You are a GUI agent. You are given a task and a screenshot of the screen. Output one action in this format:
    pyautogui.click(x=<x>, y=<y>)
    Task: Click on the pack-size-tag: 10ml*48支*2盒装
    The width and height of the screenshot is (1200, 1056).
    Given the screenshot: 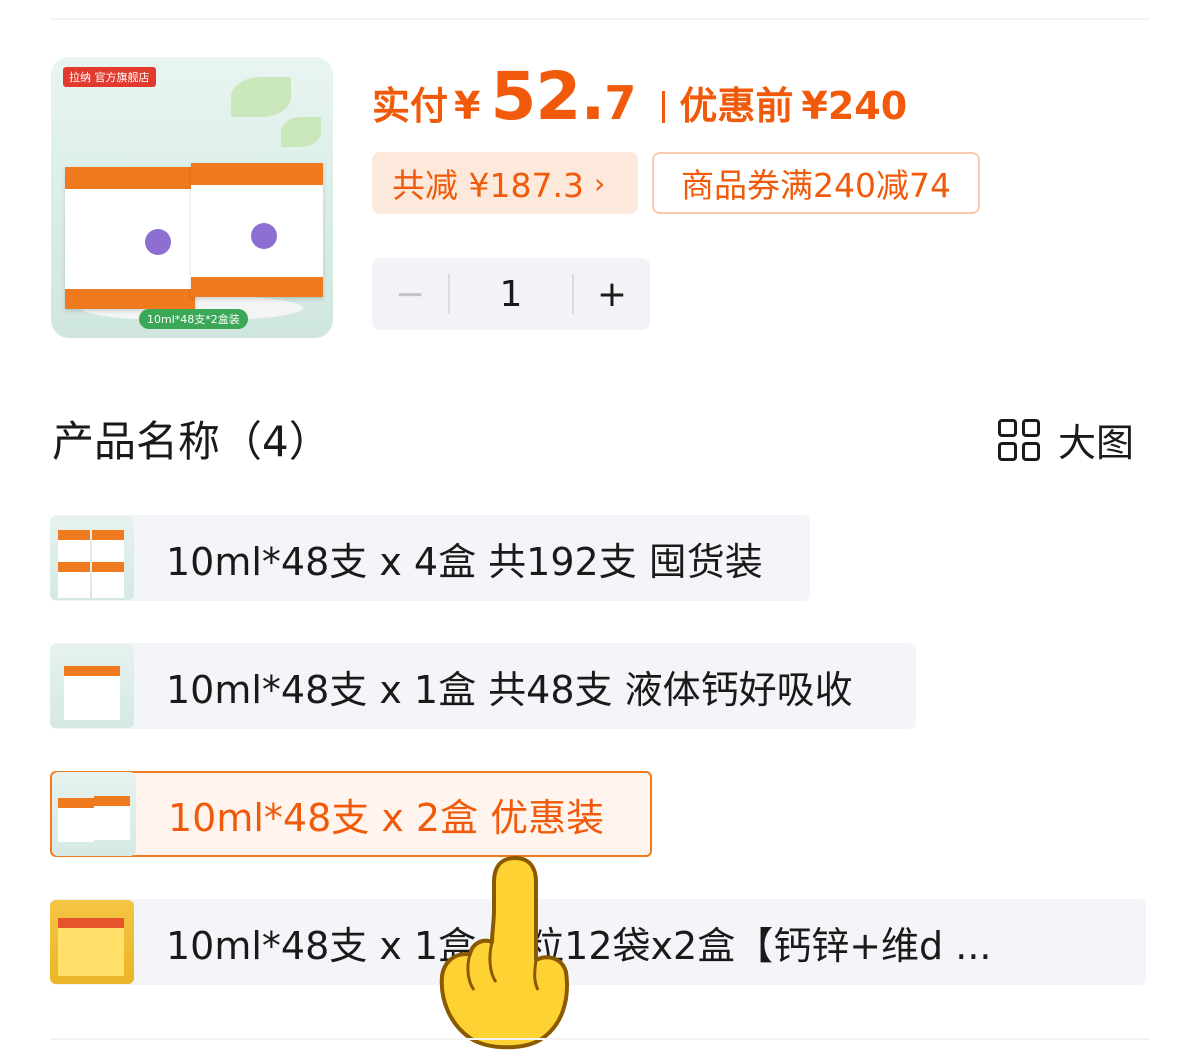 What is the action you would take?
    pyautogui.click(x=193, y=319)
    